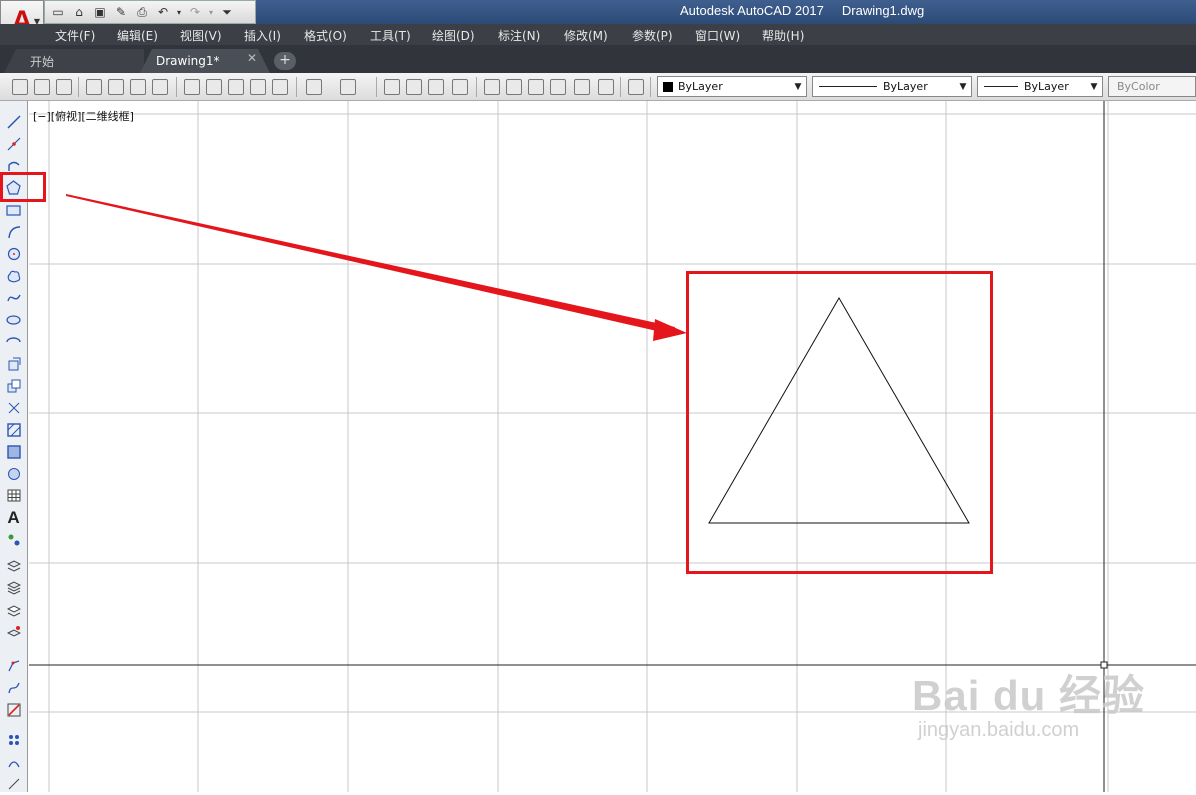 Image resolution: width=1196 pixels, height=795 pixels. I want to click on match-properties-icon, so click(258, 87).